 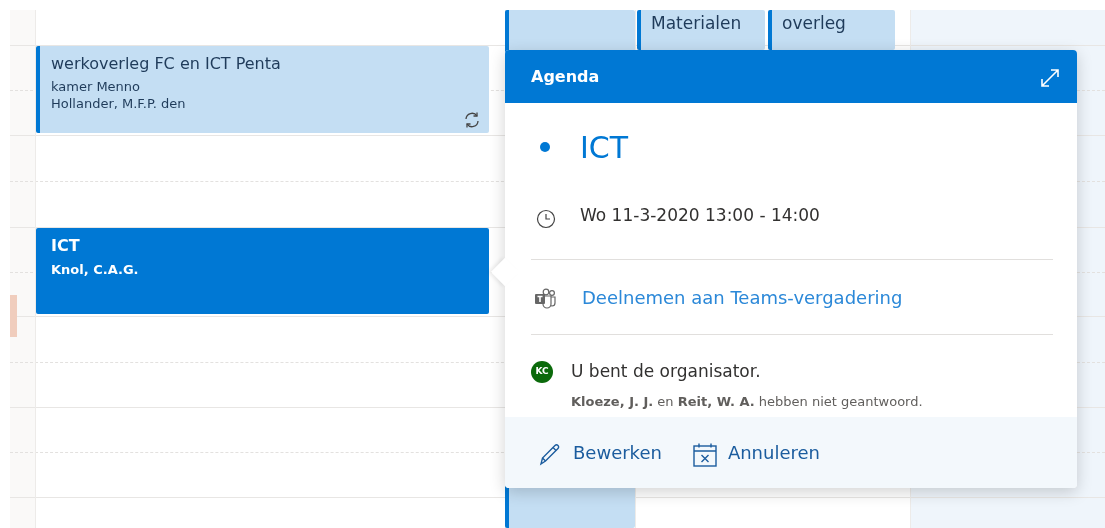 What do you see at coordinates (546, 297) in the screenshot?
I see `teams-icon` at bounding box center [546, 297].